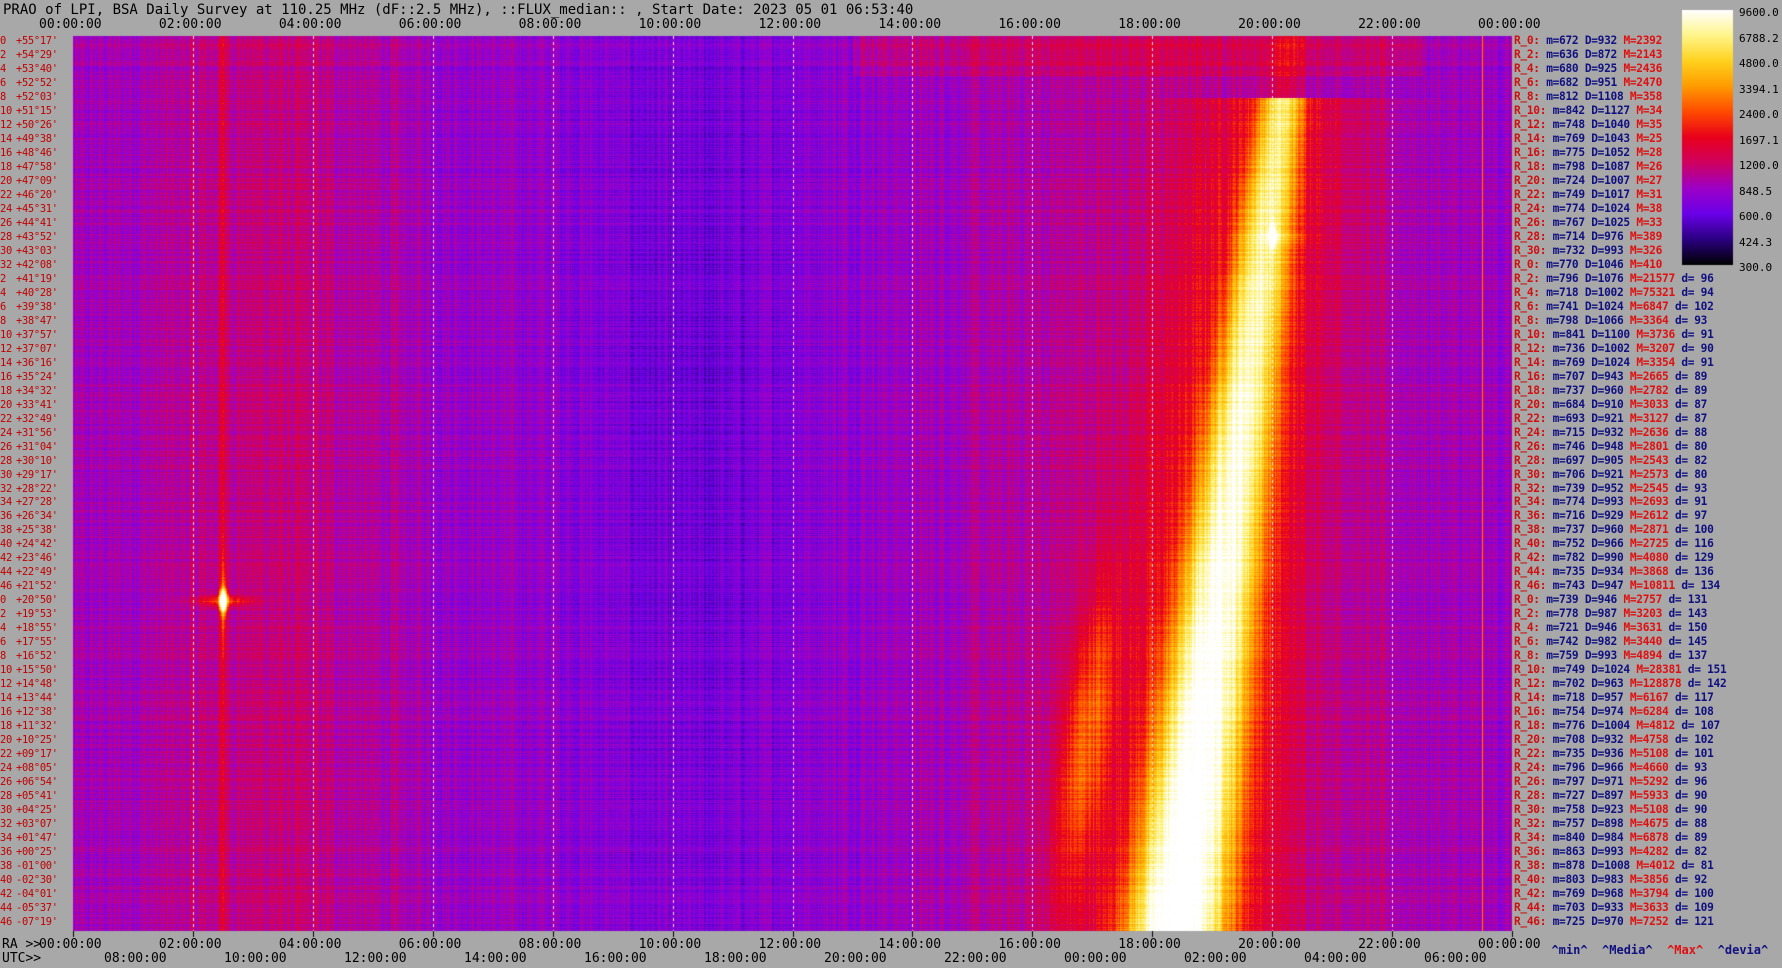  What do you see at coordinates (29, 293) in the screenshot?
I see `declination-label: 4 +40°28'` at bounding box center [29, 293].